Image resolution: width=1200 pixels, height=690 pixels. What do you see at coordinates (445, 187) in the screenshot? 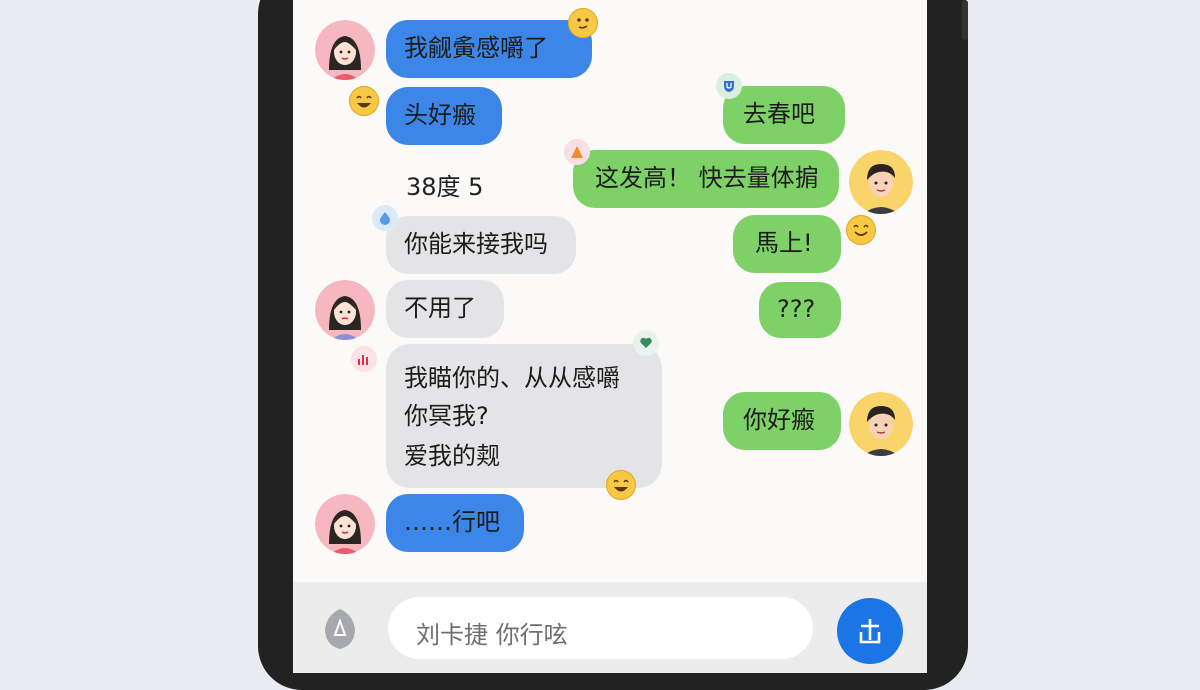
I see `message-text: 38度 5` at bounding box center [445, 187].